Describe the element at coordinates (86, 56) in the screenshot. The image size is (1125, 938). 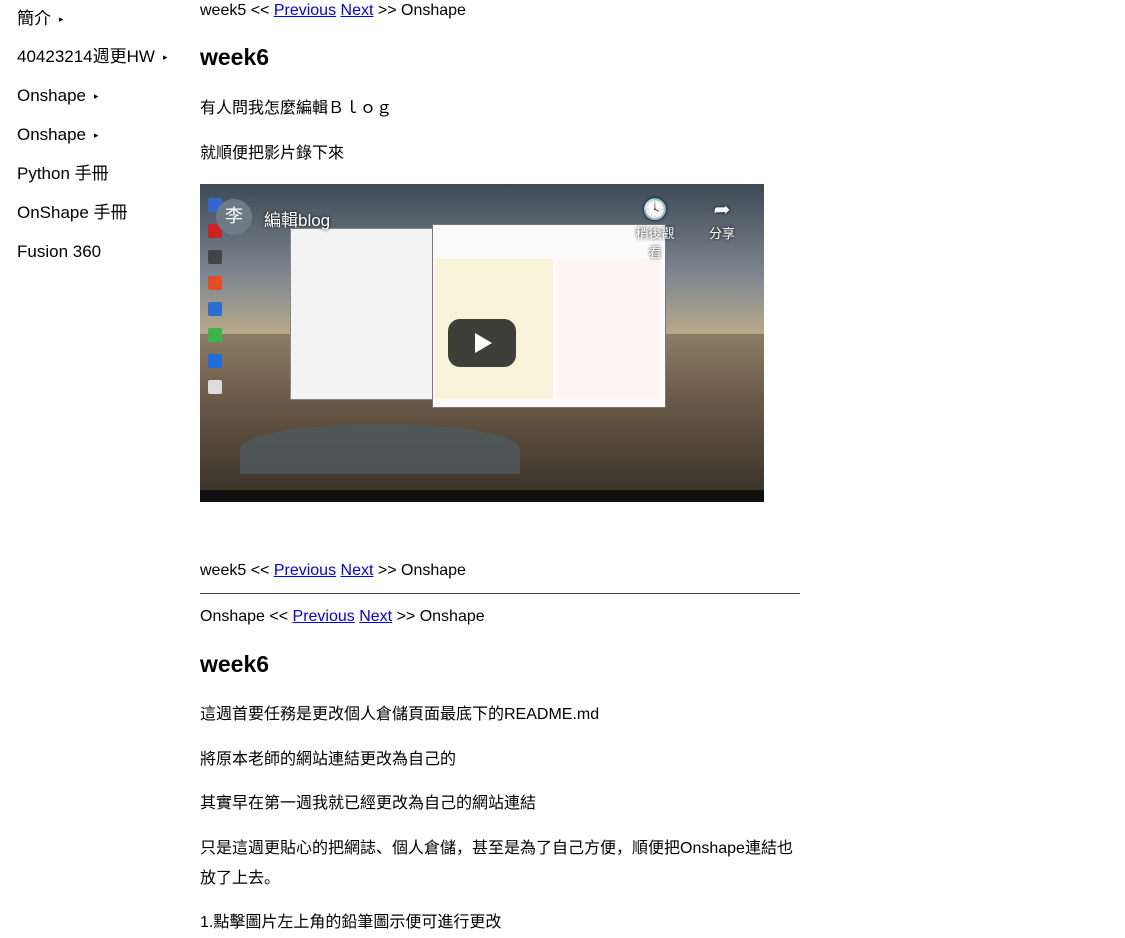
I see `sidebar-item-label: 40423214週更HW` at that location.